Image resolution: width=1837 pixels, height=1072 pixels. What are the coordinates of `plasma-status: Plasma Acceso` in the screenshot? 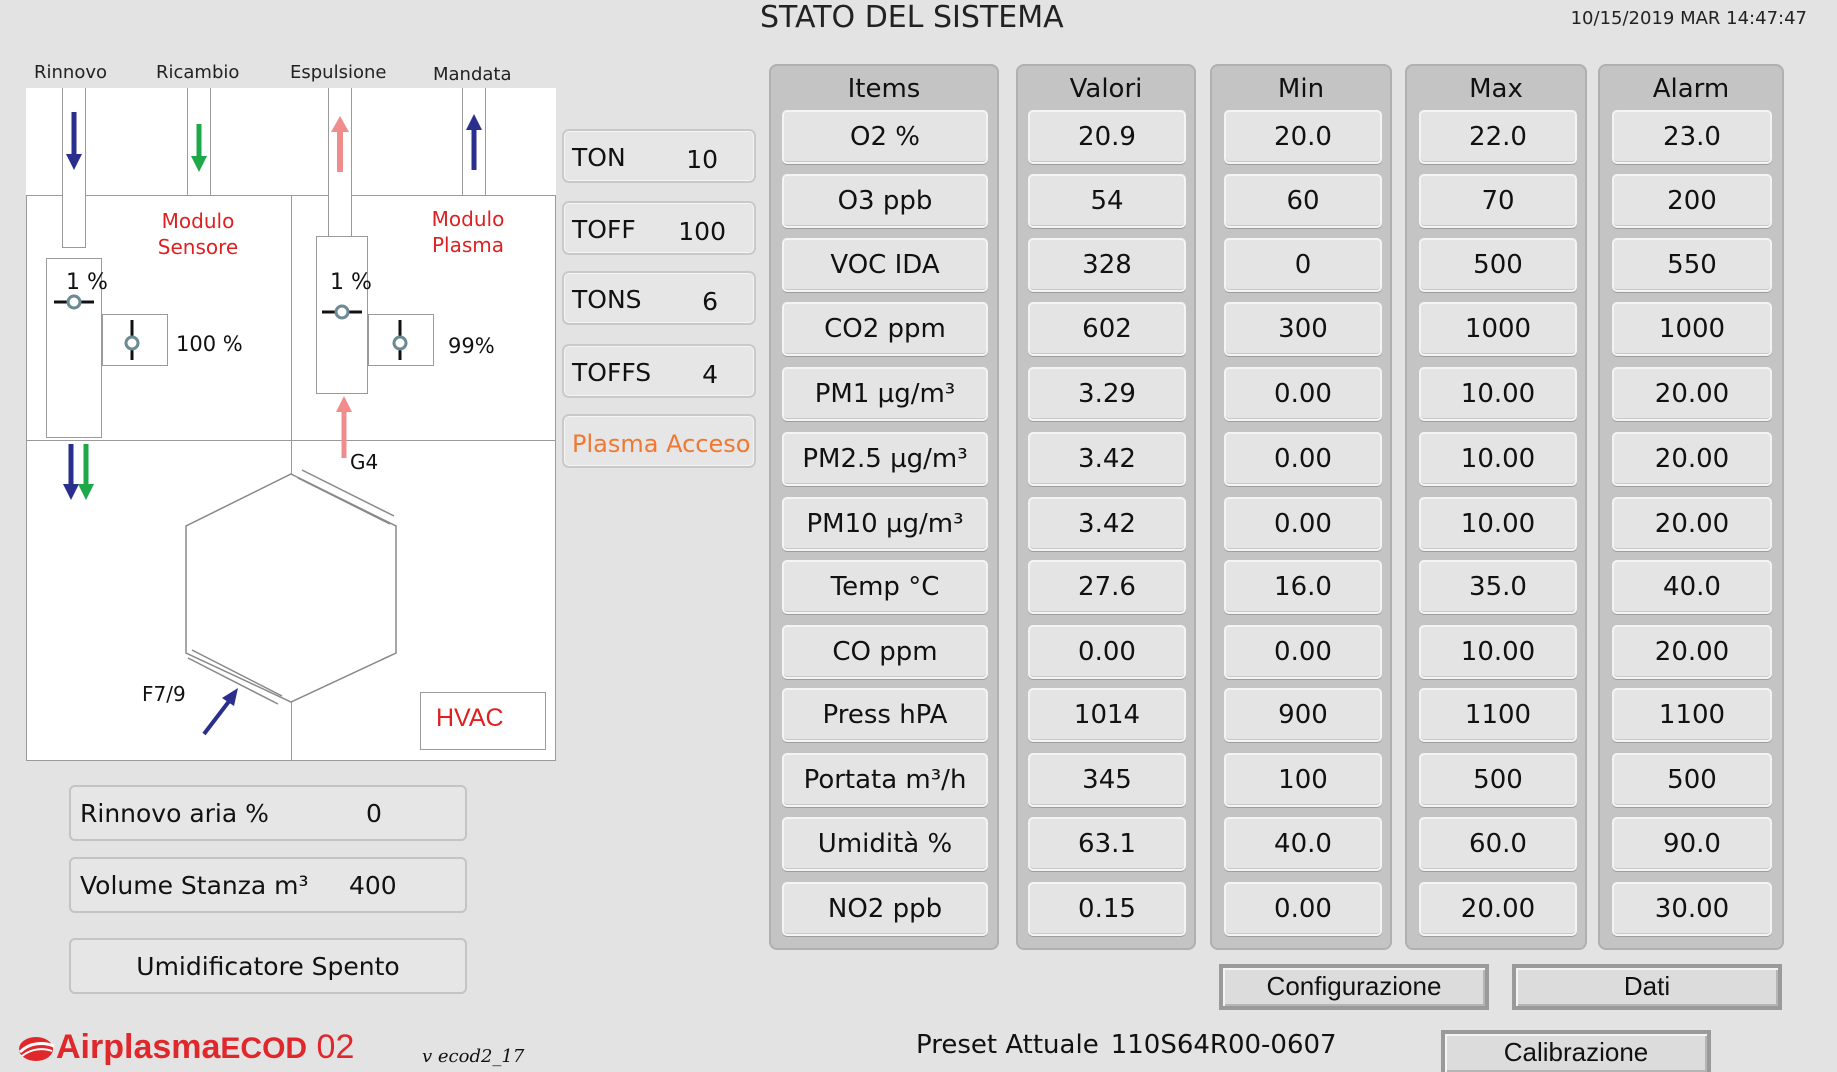 It's located at (659, 441).